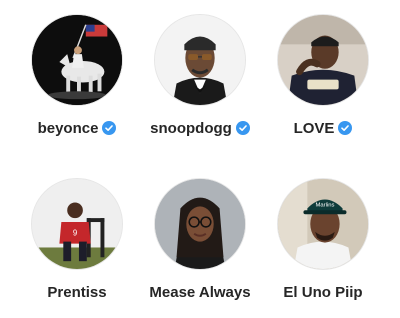 The width and height of the screenshot is (400, 318). I want to click on name-row: El Uno Piip, so click(323, 292).